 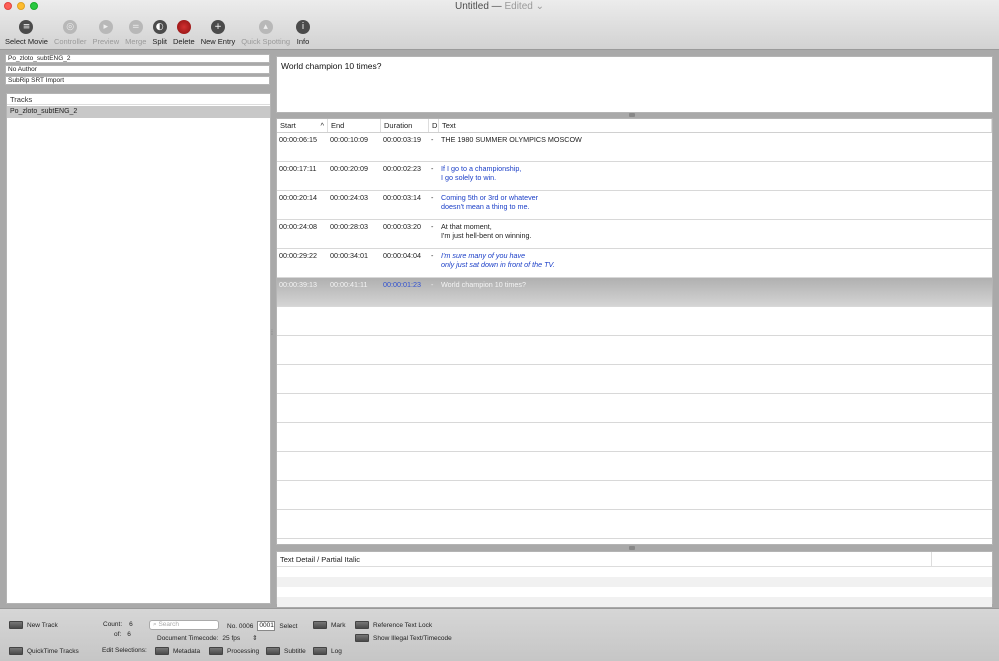 I want to click on new-track-label: New Track, so click(x=42, y=625).